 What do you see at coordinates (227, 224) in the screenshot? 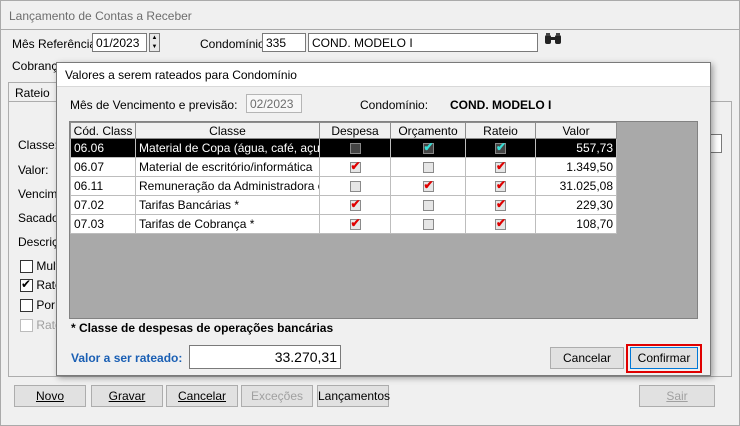
I see `cell-classe: Tarifas de Cobrança *` at bounding box center [227, 224].